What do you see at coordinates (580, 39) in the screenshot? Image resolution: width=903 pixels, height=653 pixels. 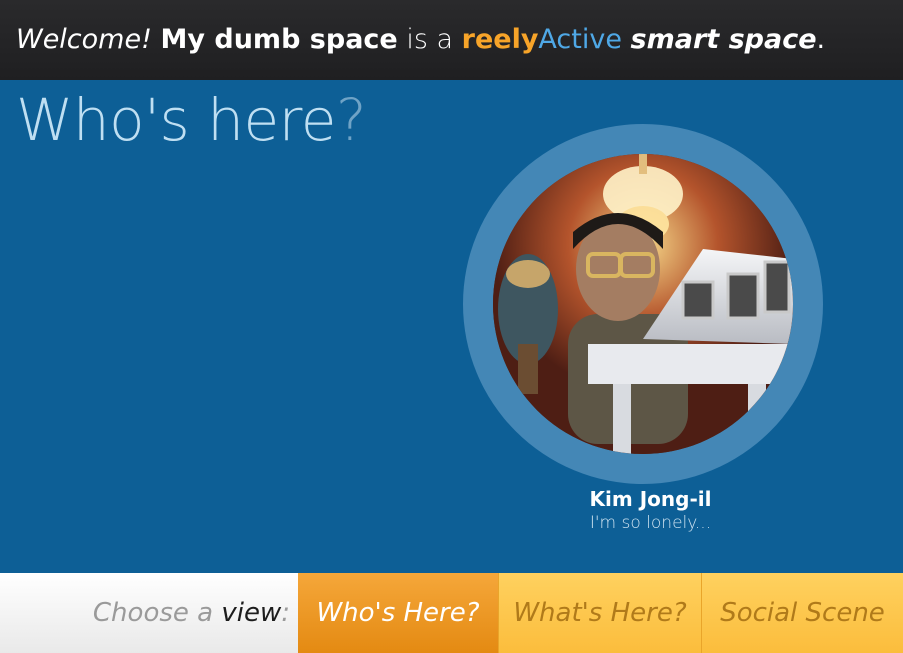 I see `brand-active: Active` at bounding box center [580, 39].